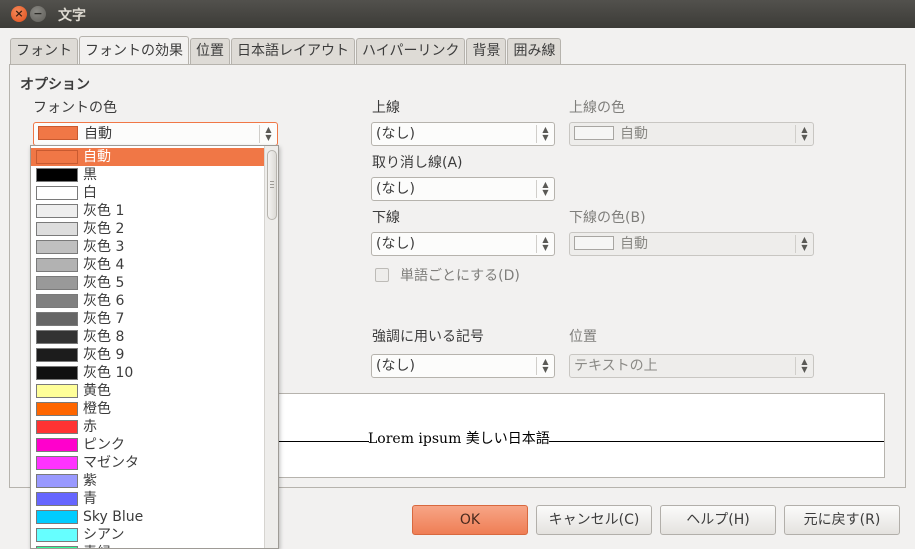 Image resolution: width=915 pixels, height=549 pixels. What do you see at coordinates (470, 520) in the screenshot?
I see `ok-button: OK` at bounding box center [470, 520].